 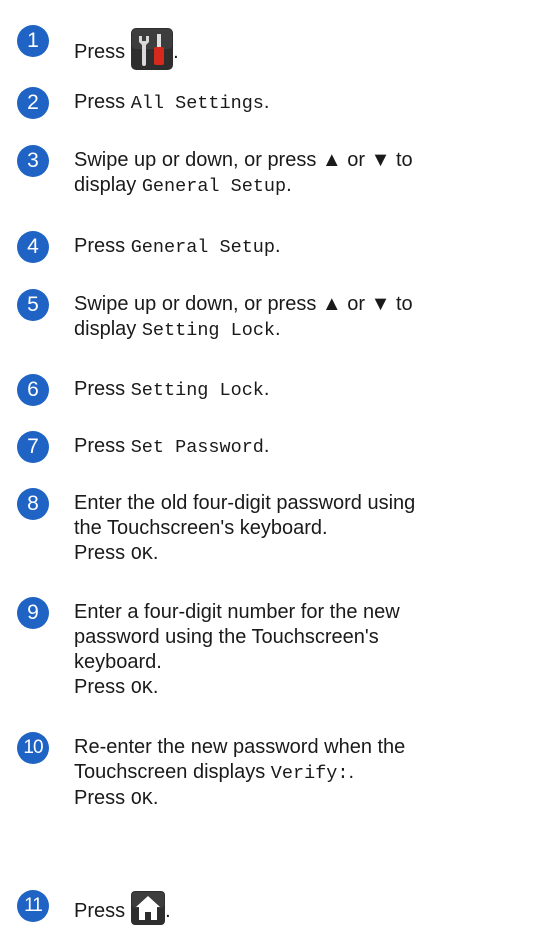 What do you see at coordinates (152, 52) in the screenshot?
I see `settings-tools-icon` at bounding box center [152, 52].